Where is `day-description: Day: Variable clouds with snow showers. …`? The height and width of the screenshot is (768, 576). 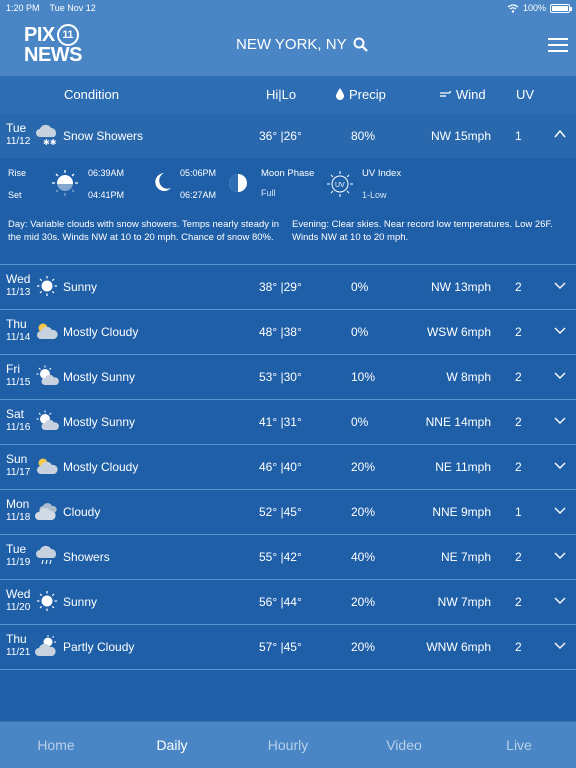
day-description: Day: Variable clouds with snow showers. … is located at coordinates (145, 231).